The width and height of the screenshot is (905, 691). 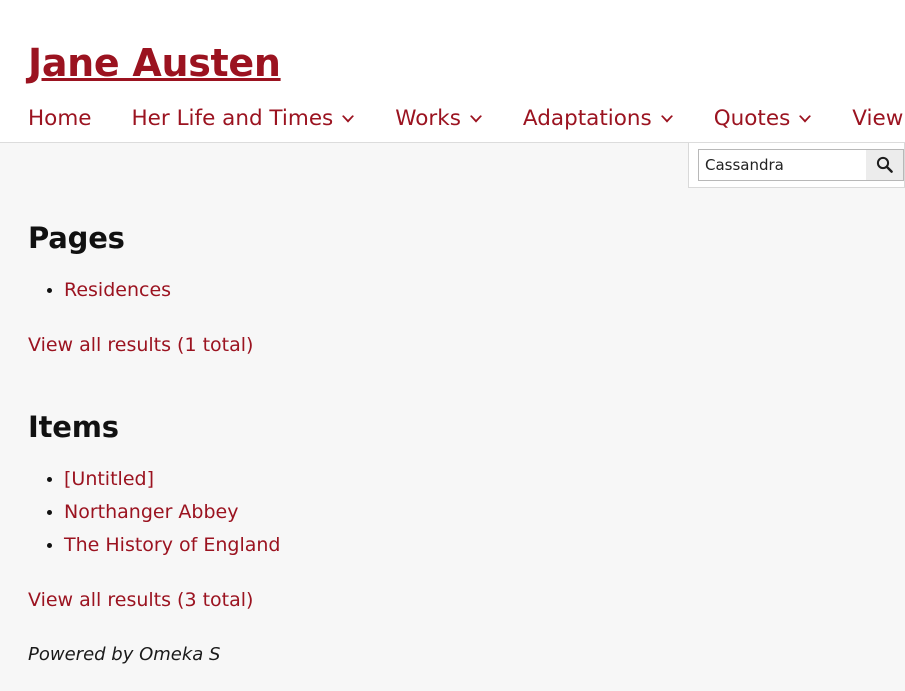 What do you see at coordinates (782, 164) in the screenshot?
I see `search-input` at bounding box center [782, 164].